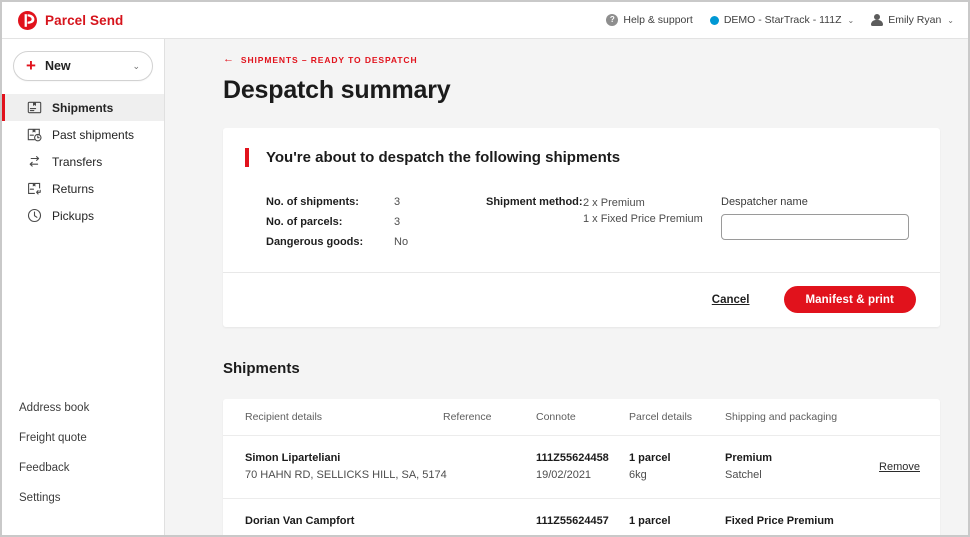  I want to click on page-title: Despatch summary, so click(337, 90).